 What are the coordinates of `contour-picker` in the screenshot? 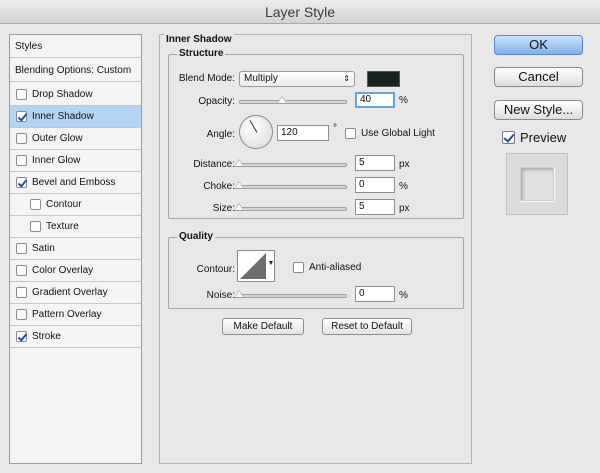 It's located at (256, 266).